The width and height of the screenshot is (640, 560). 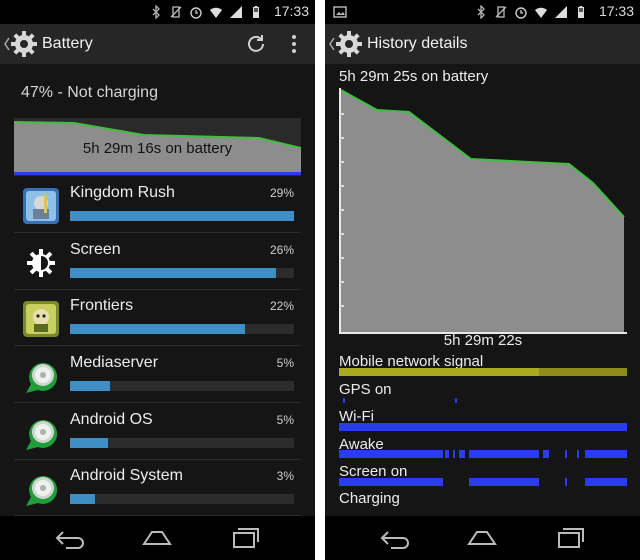 What do you see at coordinates (89, 92) in the screenshot?
I see `charge-status: 47% - Not charging` at bounding box center [89, 92].